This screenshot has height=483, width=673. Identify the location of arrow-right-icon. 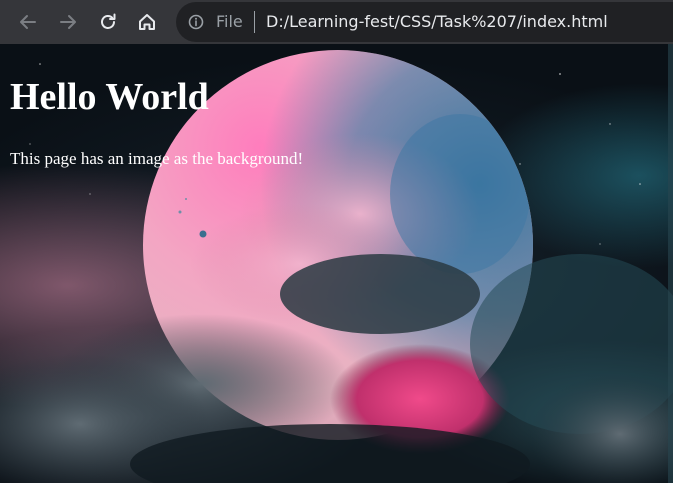
(68, 22).